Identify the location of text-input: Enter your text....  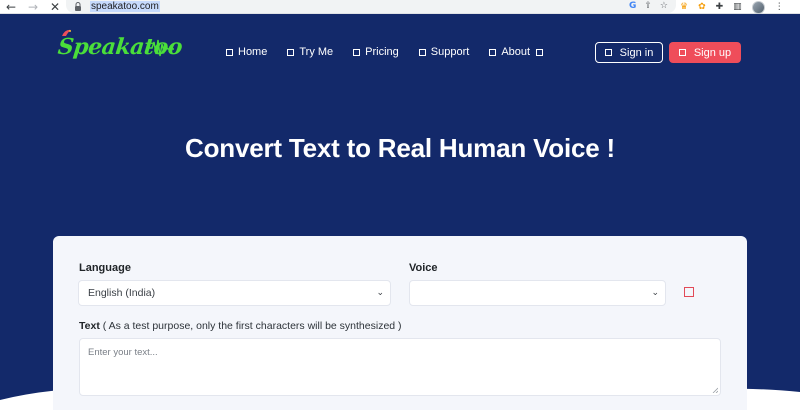
(400, 367).